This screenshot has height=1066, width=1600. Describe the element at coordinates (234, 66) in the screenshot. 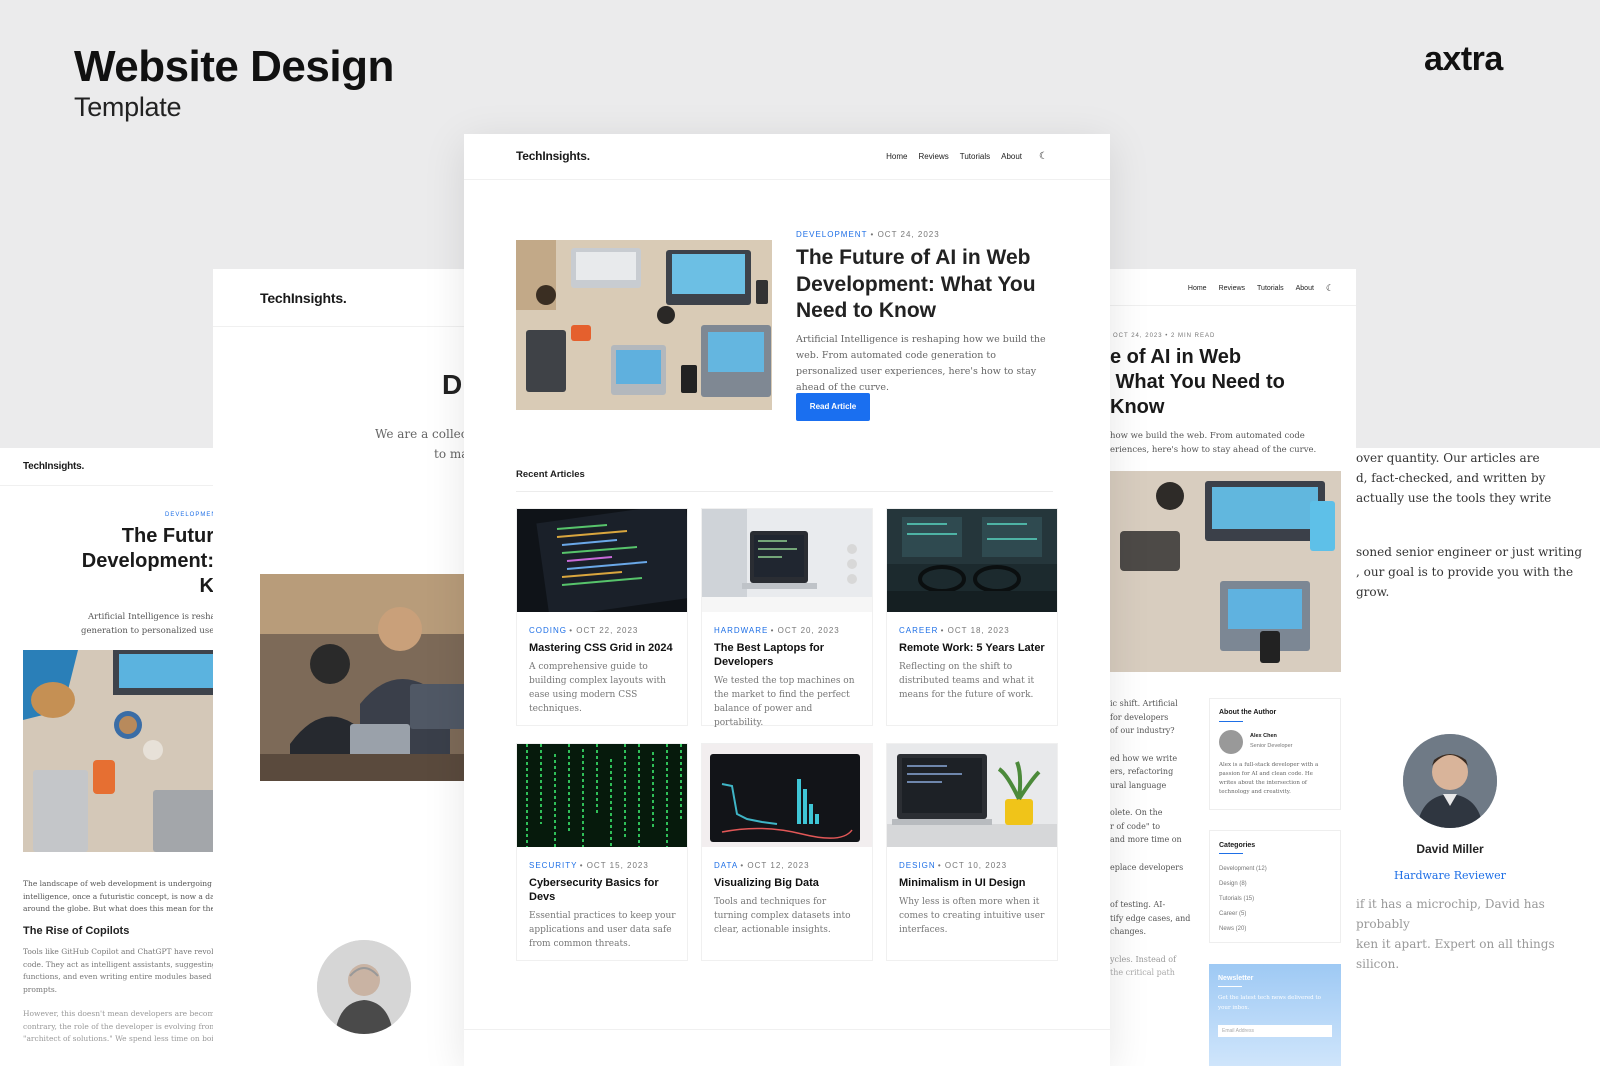

I see `cover-title: Website Design` at that location.